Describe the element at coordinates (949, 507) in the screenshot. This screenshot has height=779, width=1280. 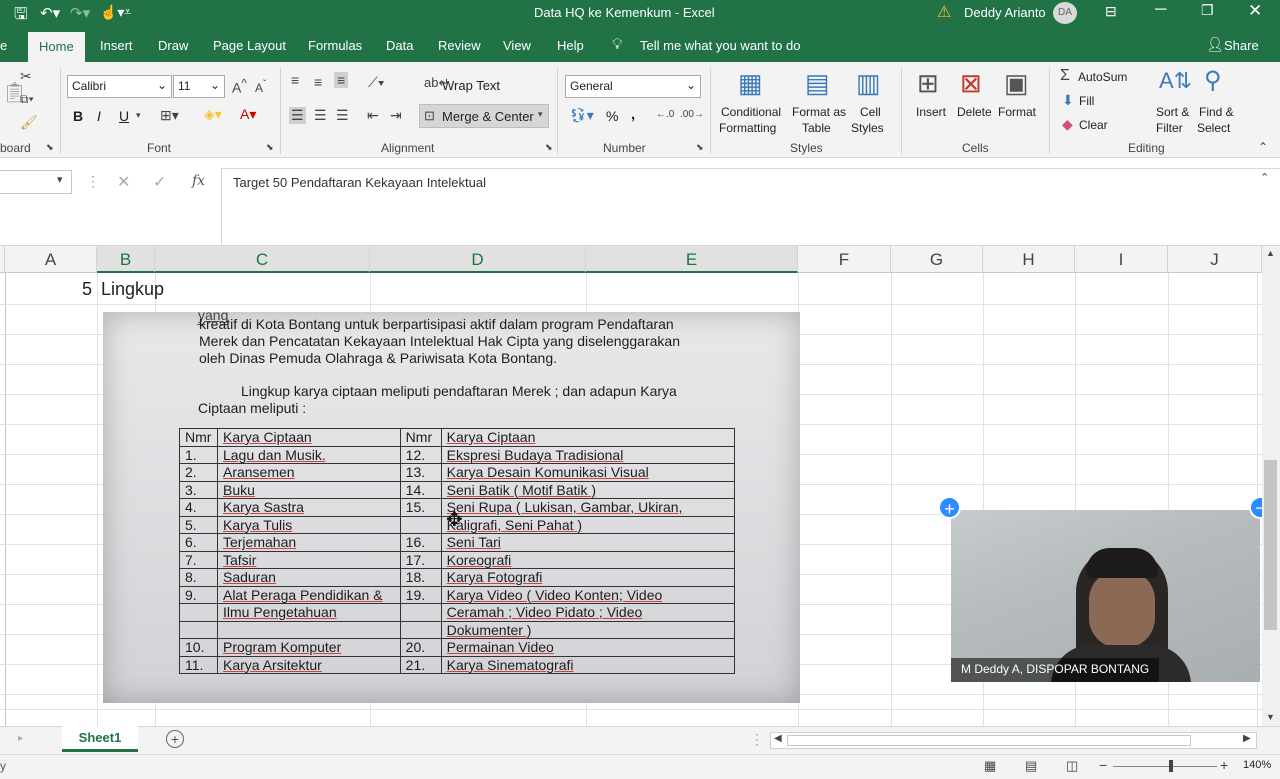
I see `expand-video-icon: +` at that location.